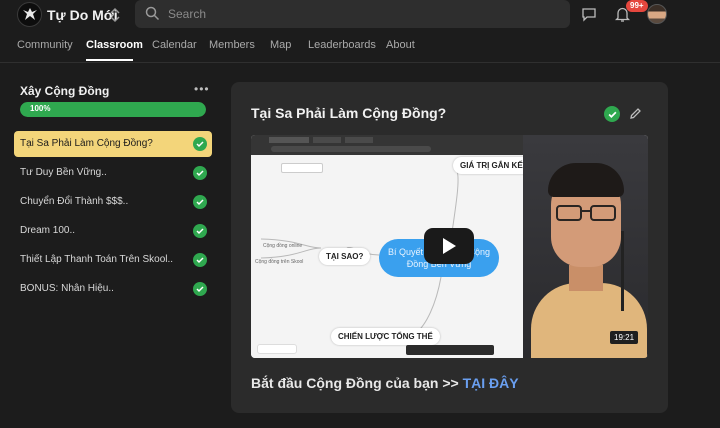  I want to click on lesson-item: Thiết Lập Thanh Toán Trên Skool.., so click(113, 260).